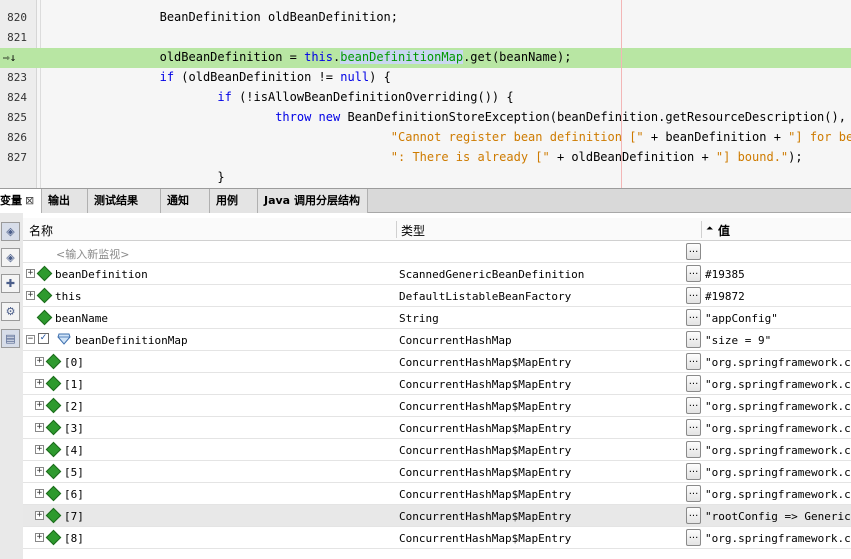 The height and width of the screenshot is (559, 851). I want to click on code-token: + beanDefinition +, so click(716, 137).